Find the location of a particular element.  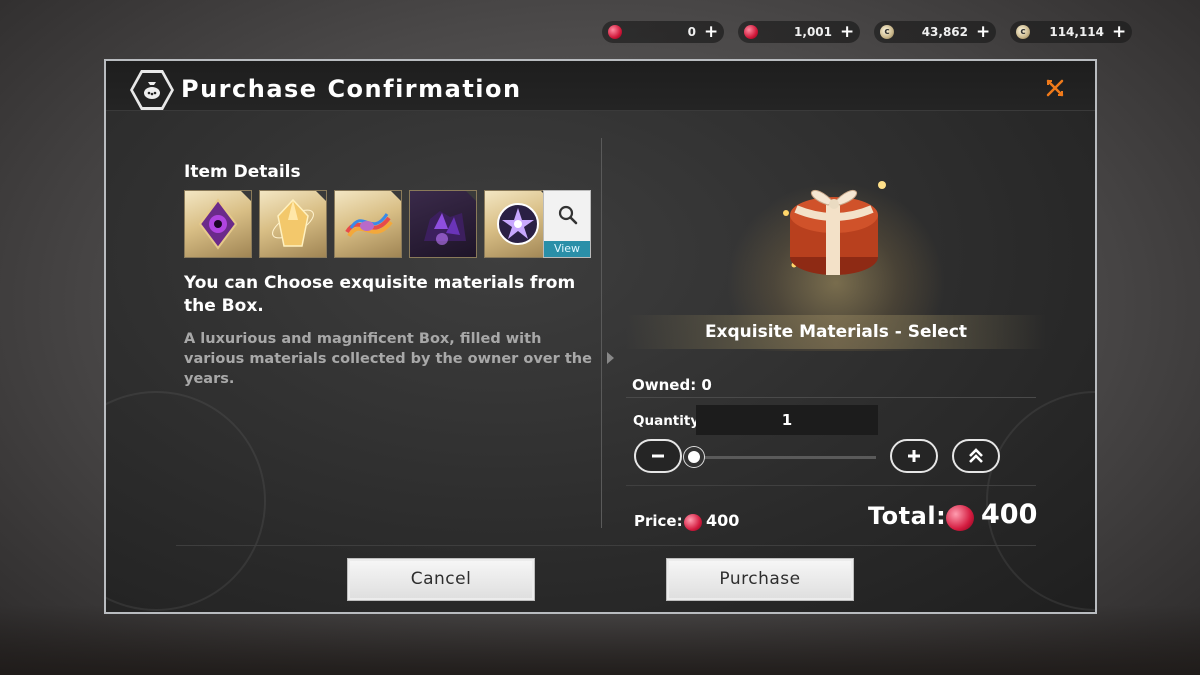

decorative-swirl is located at coordinates (186, 501).